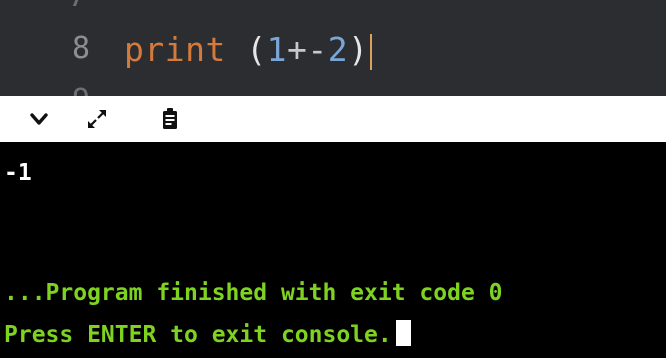  I want to click on code-line: print (1+-2), so click(248, 50).